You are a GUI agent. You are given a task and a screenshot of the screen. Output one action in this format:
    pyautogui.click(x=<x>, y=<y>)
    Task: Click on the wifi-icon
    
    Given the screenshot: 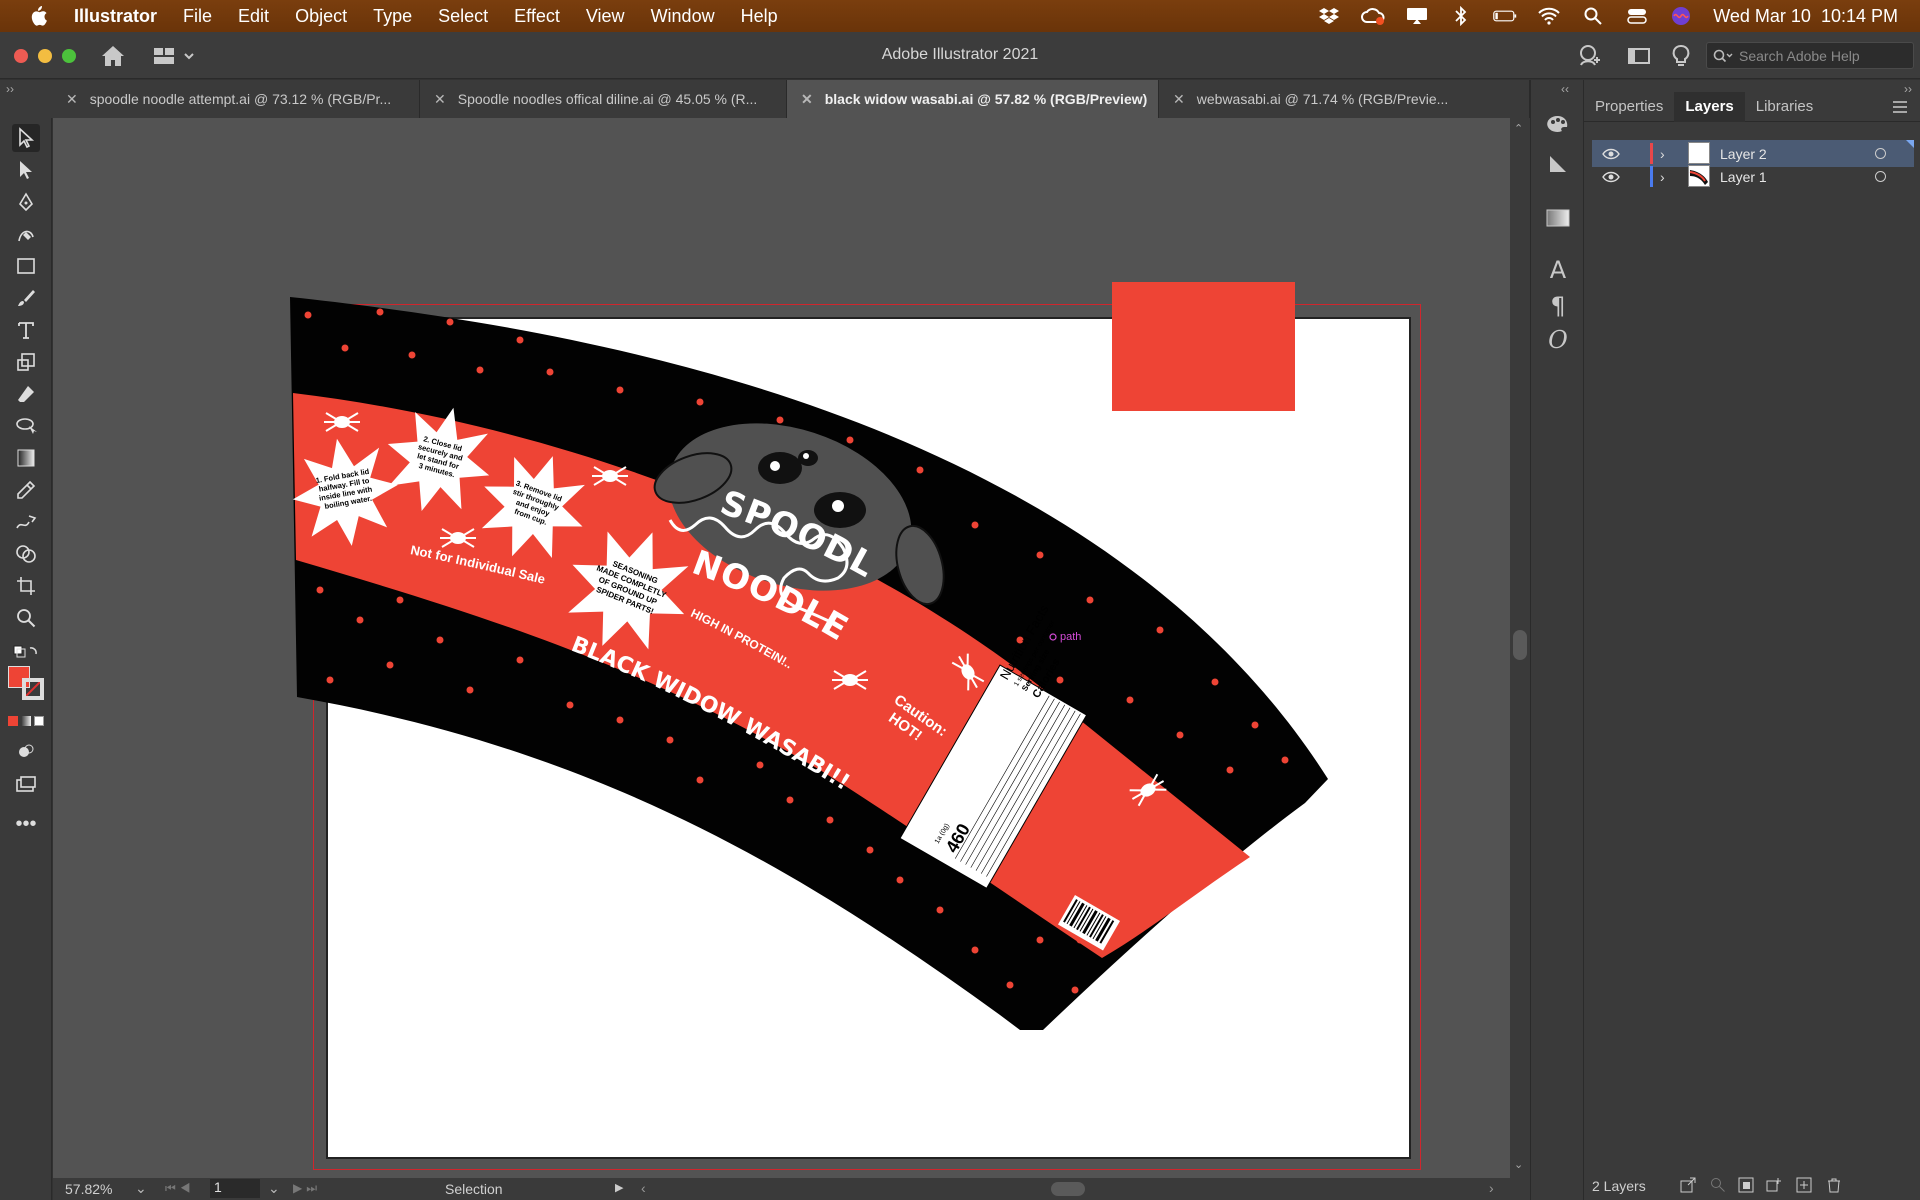 What is the action you would take?
    pyautogui.click(x=1549, y=16)
    